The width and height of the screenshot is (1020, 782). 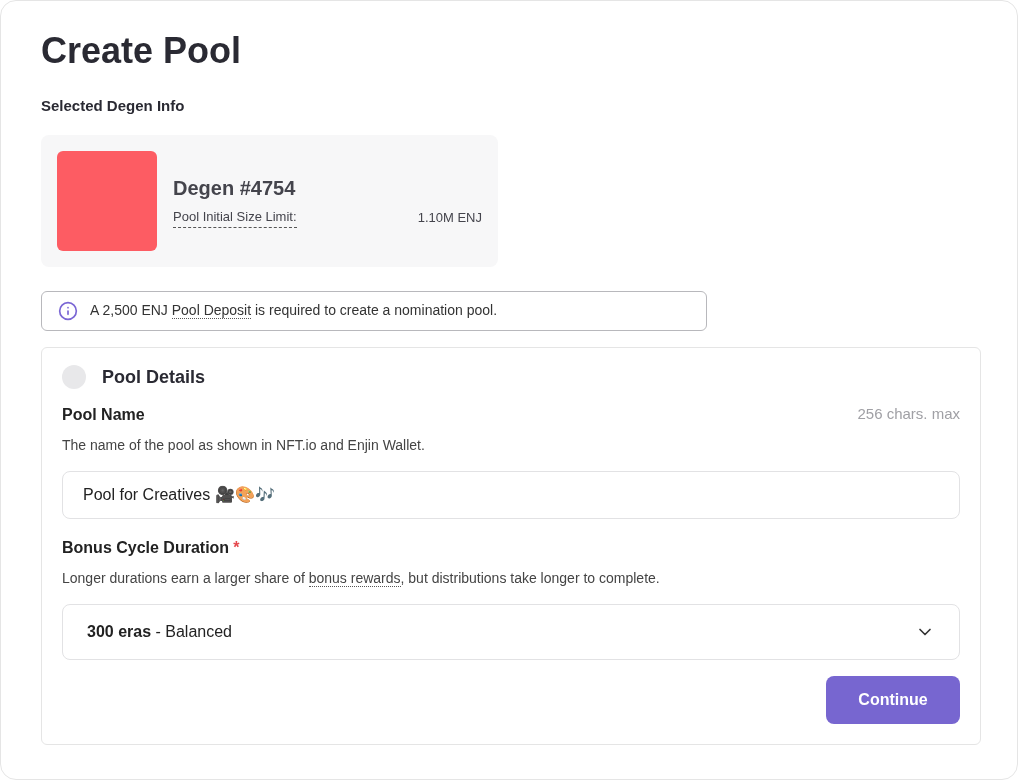 What do you see at coordinates (113, 106) in the screenshot?
I see `section-heading: Selected Degen Info` at bounding box center [113, 106].